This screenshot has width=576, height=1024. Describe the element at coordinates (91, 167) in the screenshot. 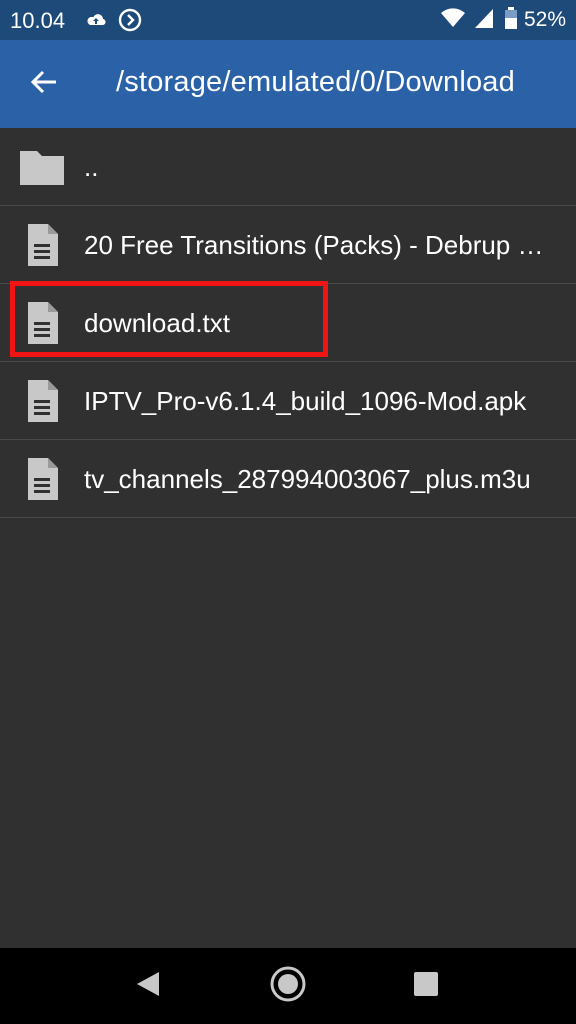

I see `file-name: ..` at that location.